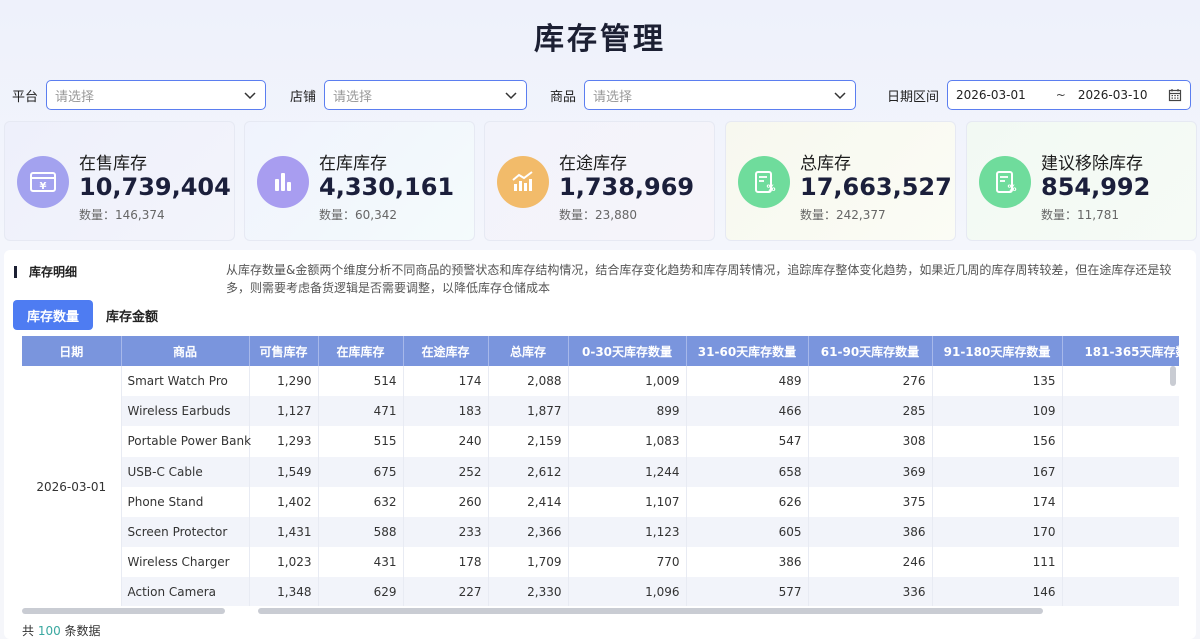 The image size is (1200, 639). I want to click on value-cell: 240, so click(446, 441).